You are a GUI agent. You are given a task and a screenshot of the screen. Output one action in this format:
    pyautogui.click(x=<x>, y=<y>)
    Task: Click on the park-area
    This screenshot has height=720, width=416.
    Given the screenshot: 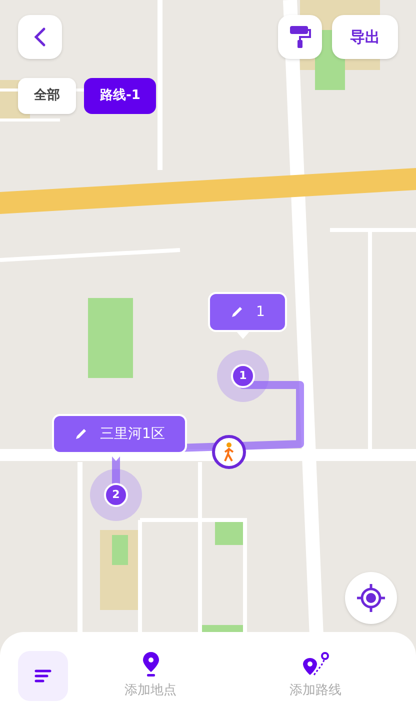 What is the action you would take?
    pyautogui.click(x=120, y=550)
    